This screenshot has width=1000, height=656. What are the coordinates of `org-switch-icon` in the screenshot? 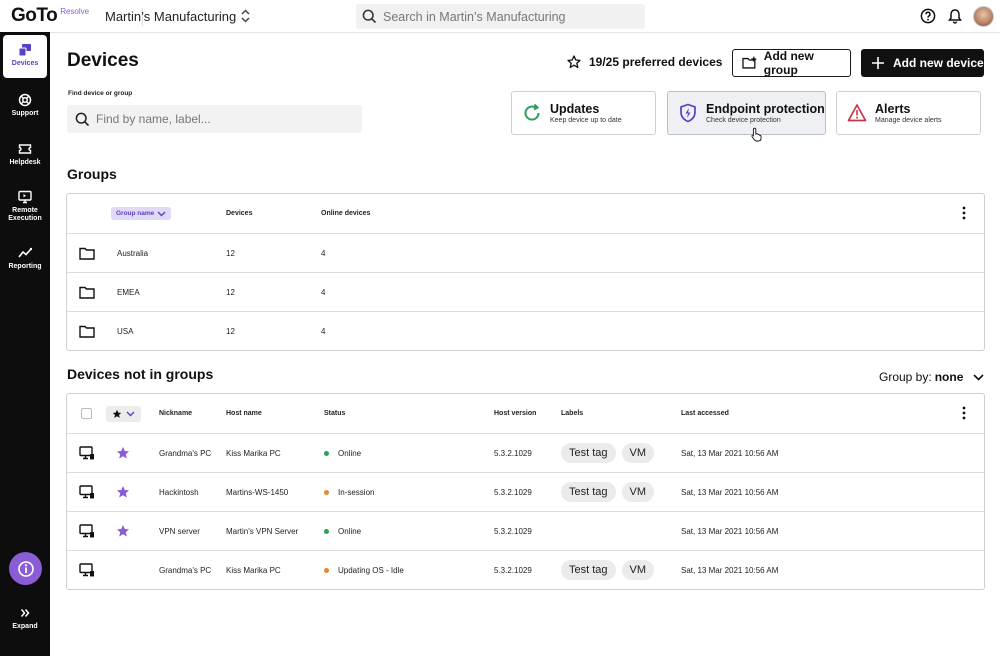 It's located at (245, 18).